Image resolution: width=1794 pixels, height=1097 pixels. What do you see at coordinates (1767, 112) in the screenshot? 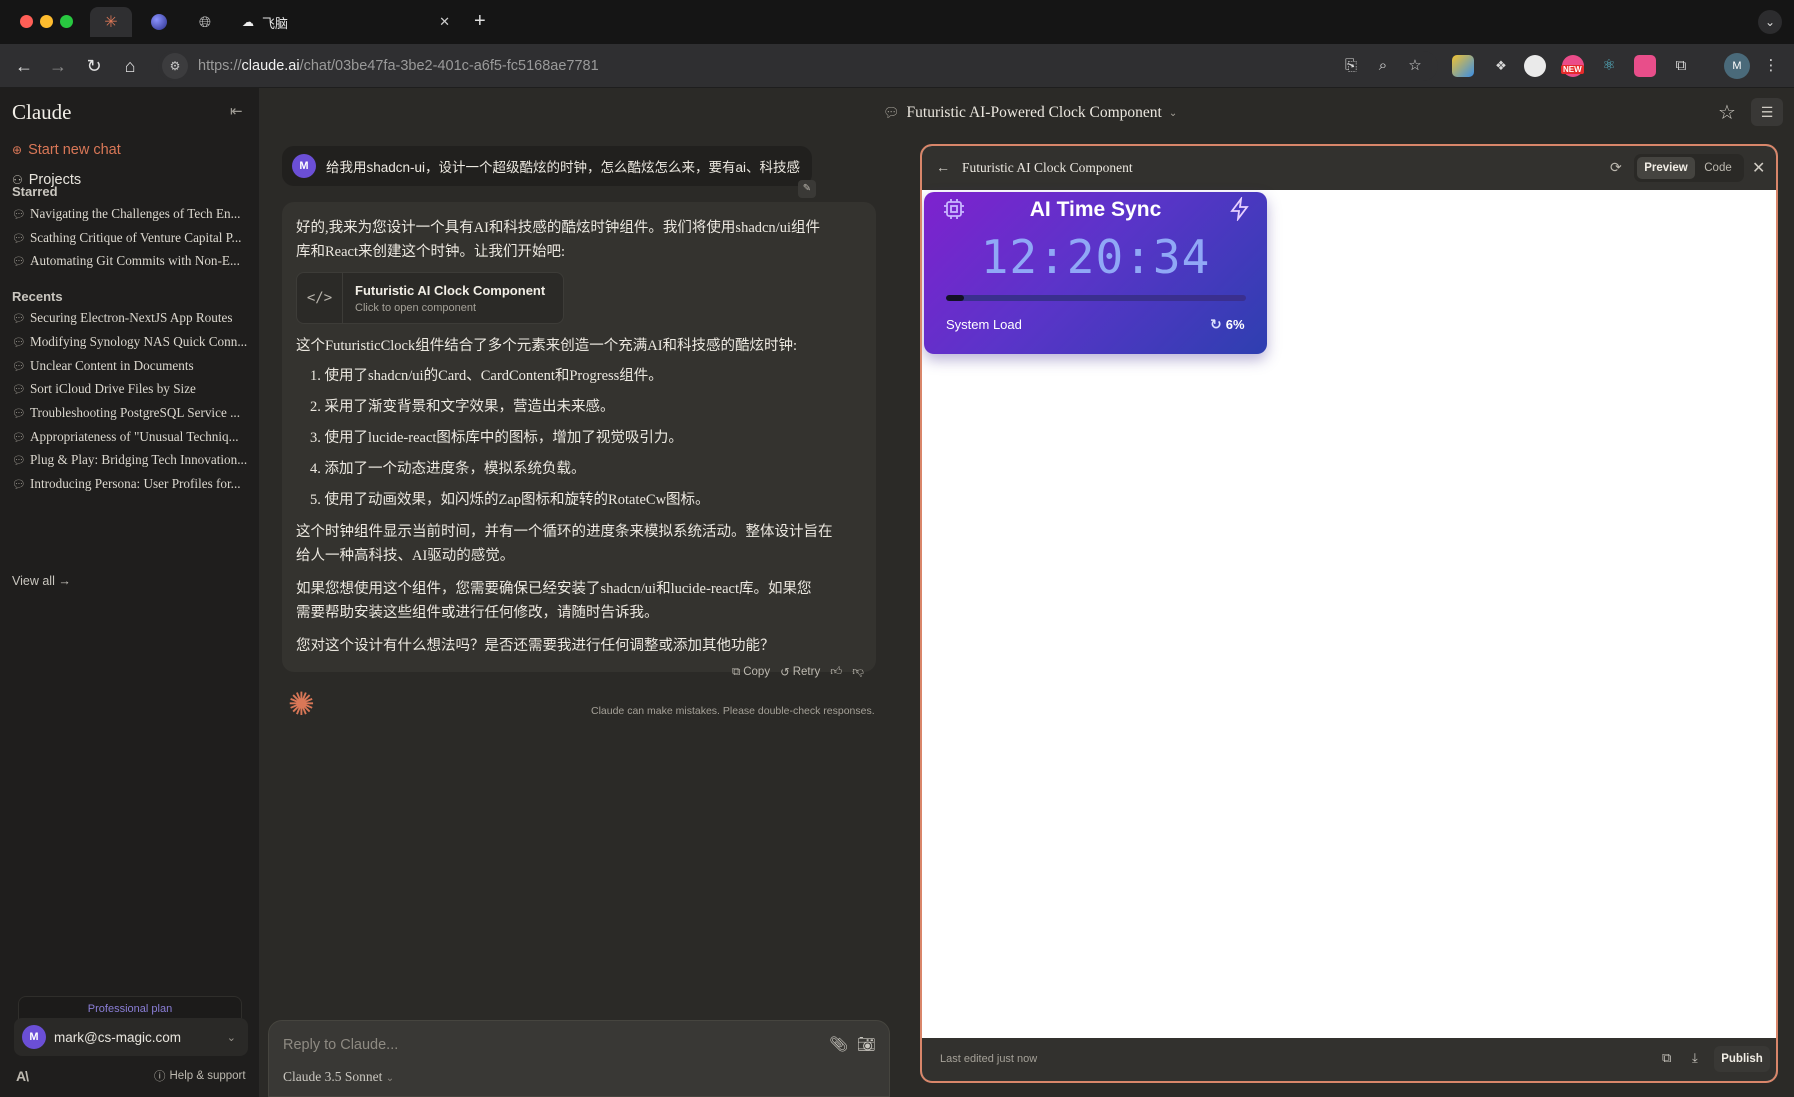
I see `chat-settings-icon: ☰` at bounding box center [1767, 112].